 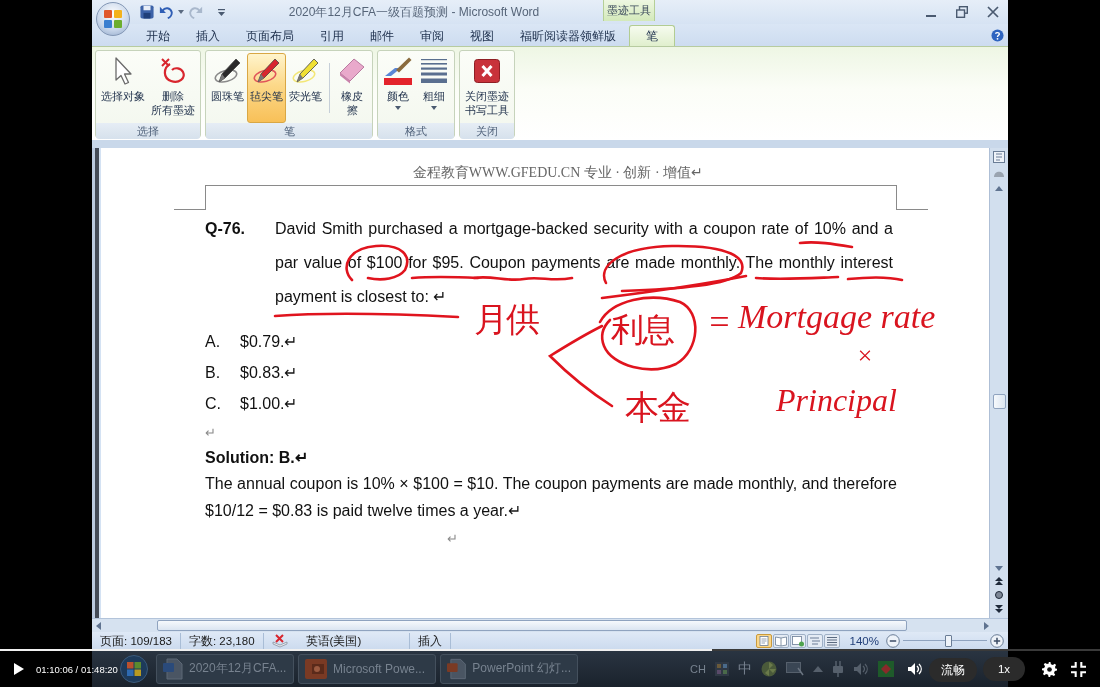 What do you see at coordinates (266, 88) in the screenshot?
I see `ribbon-button: 毡尖笔` at bounding box center [266, 88].